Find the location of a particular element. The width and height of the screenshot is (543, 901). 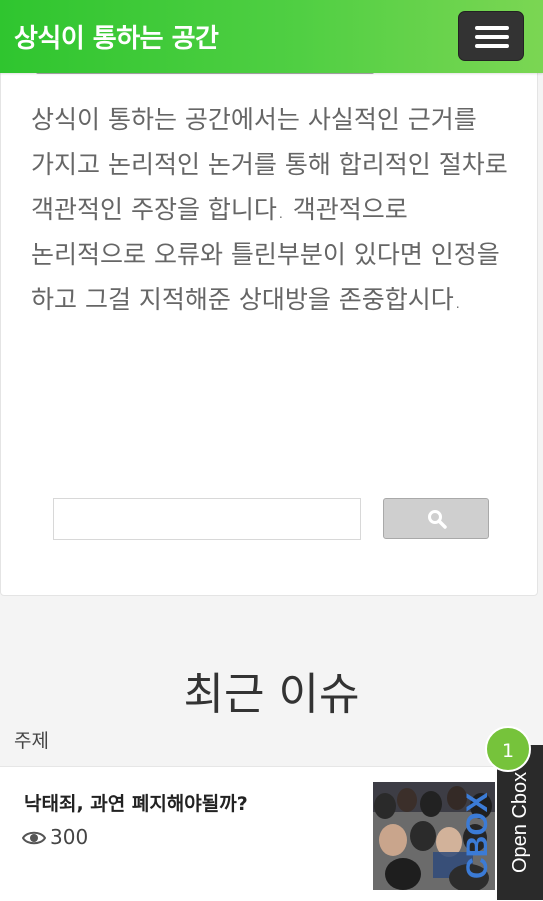

search-input is located at coordinates (207, 519).